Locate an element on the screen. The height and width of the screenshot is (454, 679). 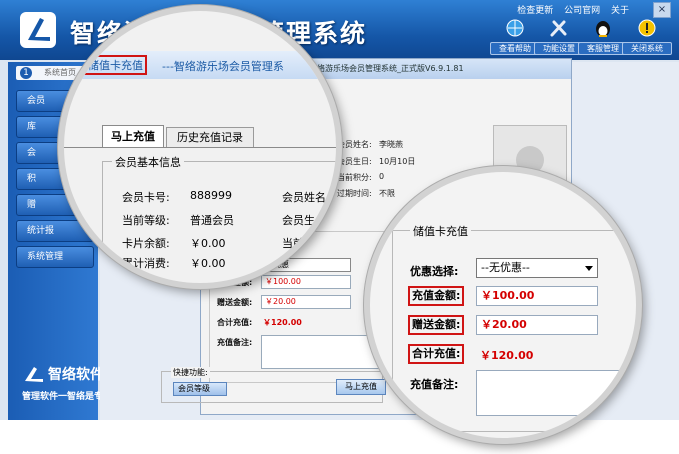
gift-amount-label: 赠送金额: is located at coordinates (235, 302).